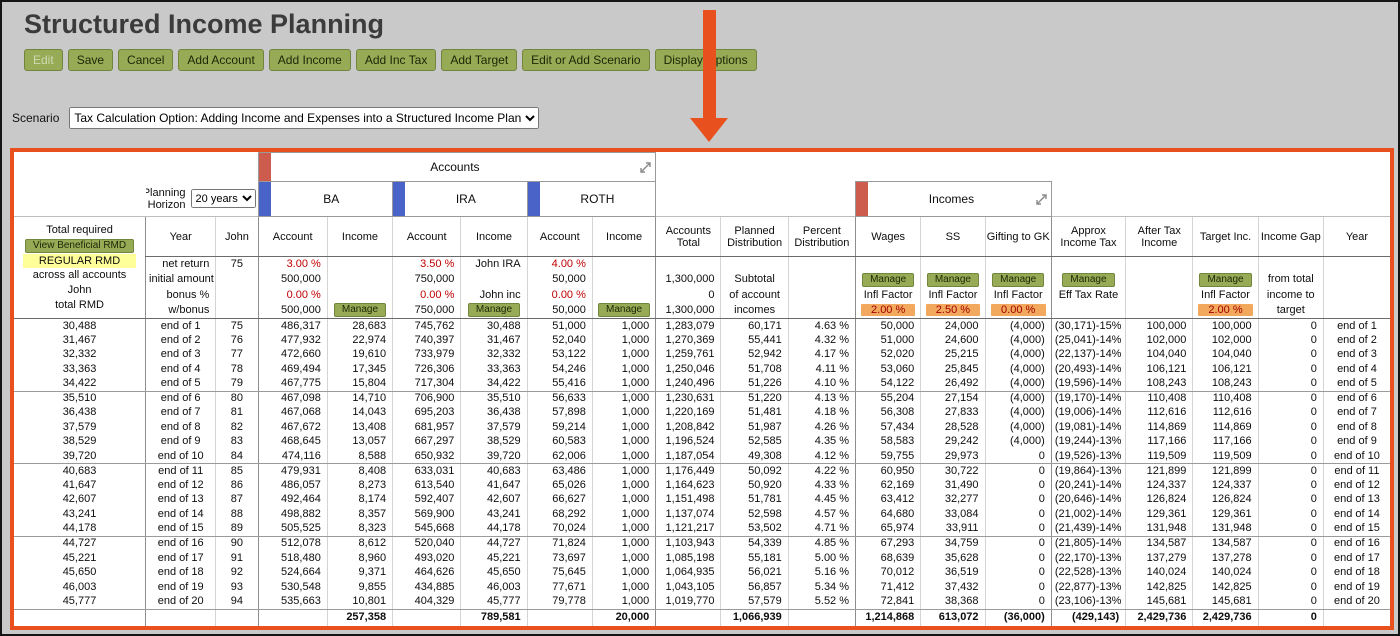 The height and width of the screenshot is (636, 1400). I want to click on cell-accounts-total: 1,137,074, so click(688, 514).